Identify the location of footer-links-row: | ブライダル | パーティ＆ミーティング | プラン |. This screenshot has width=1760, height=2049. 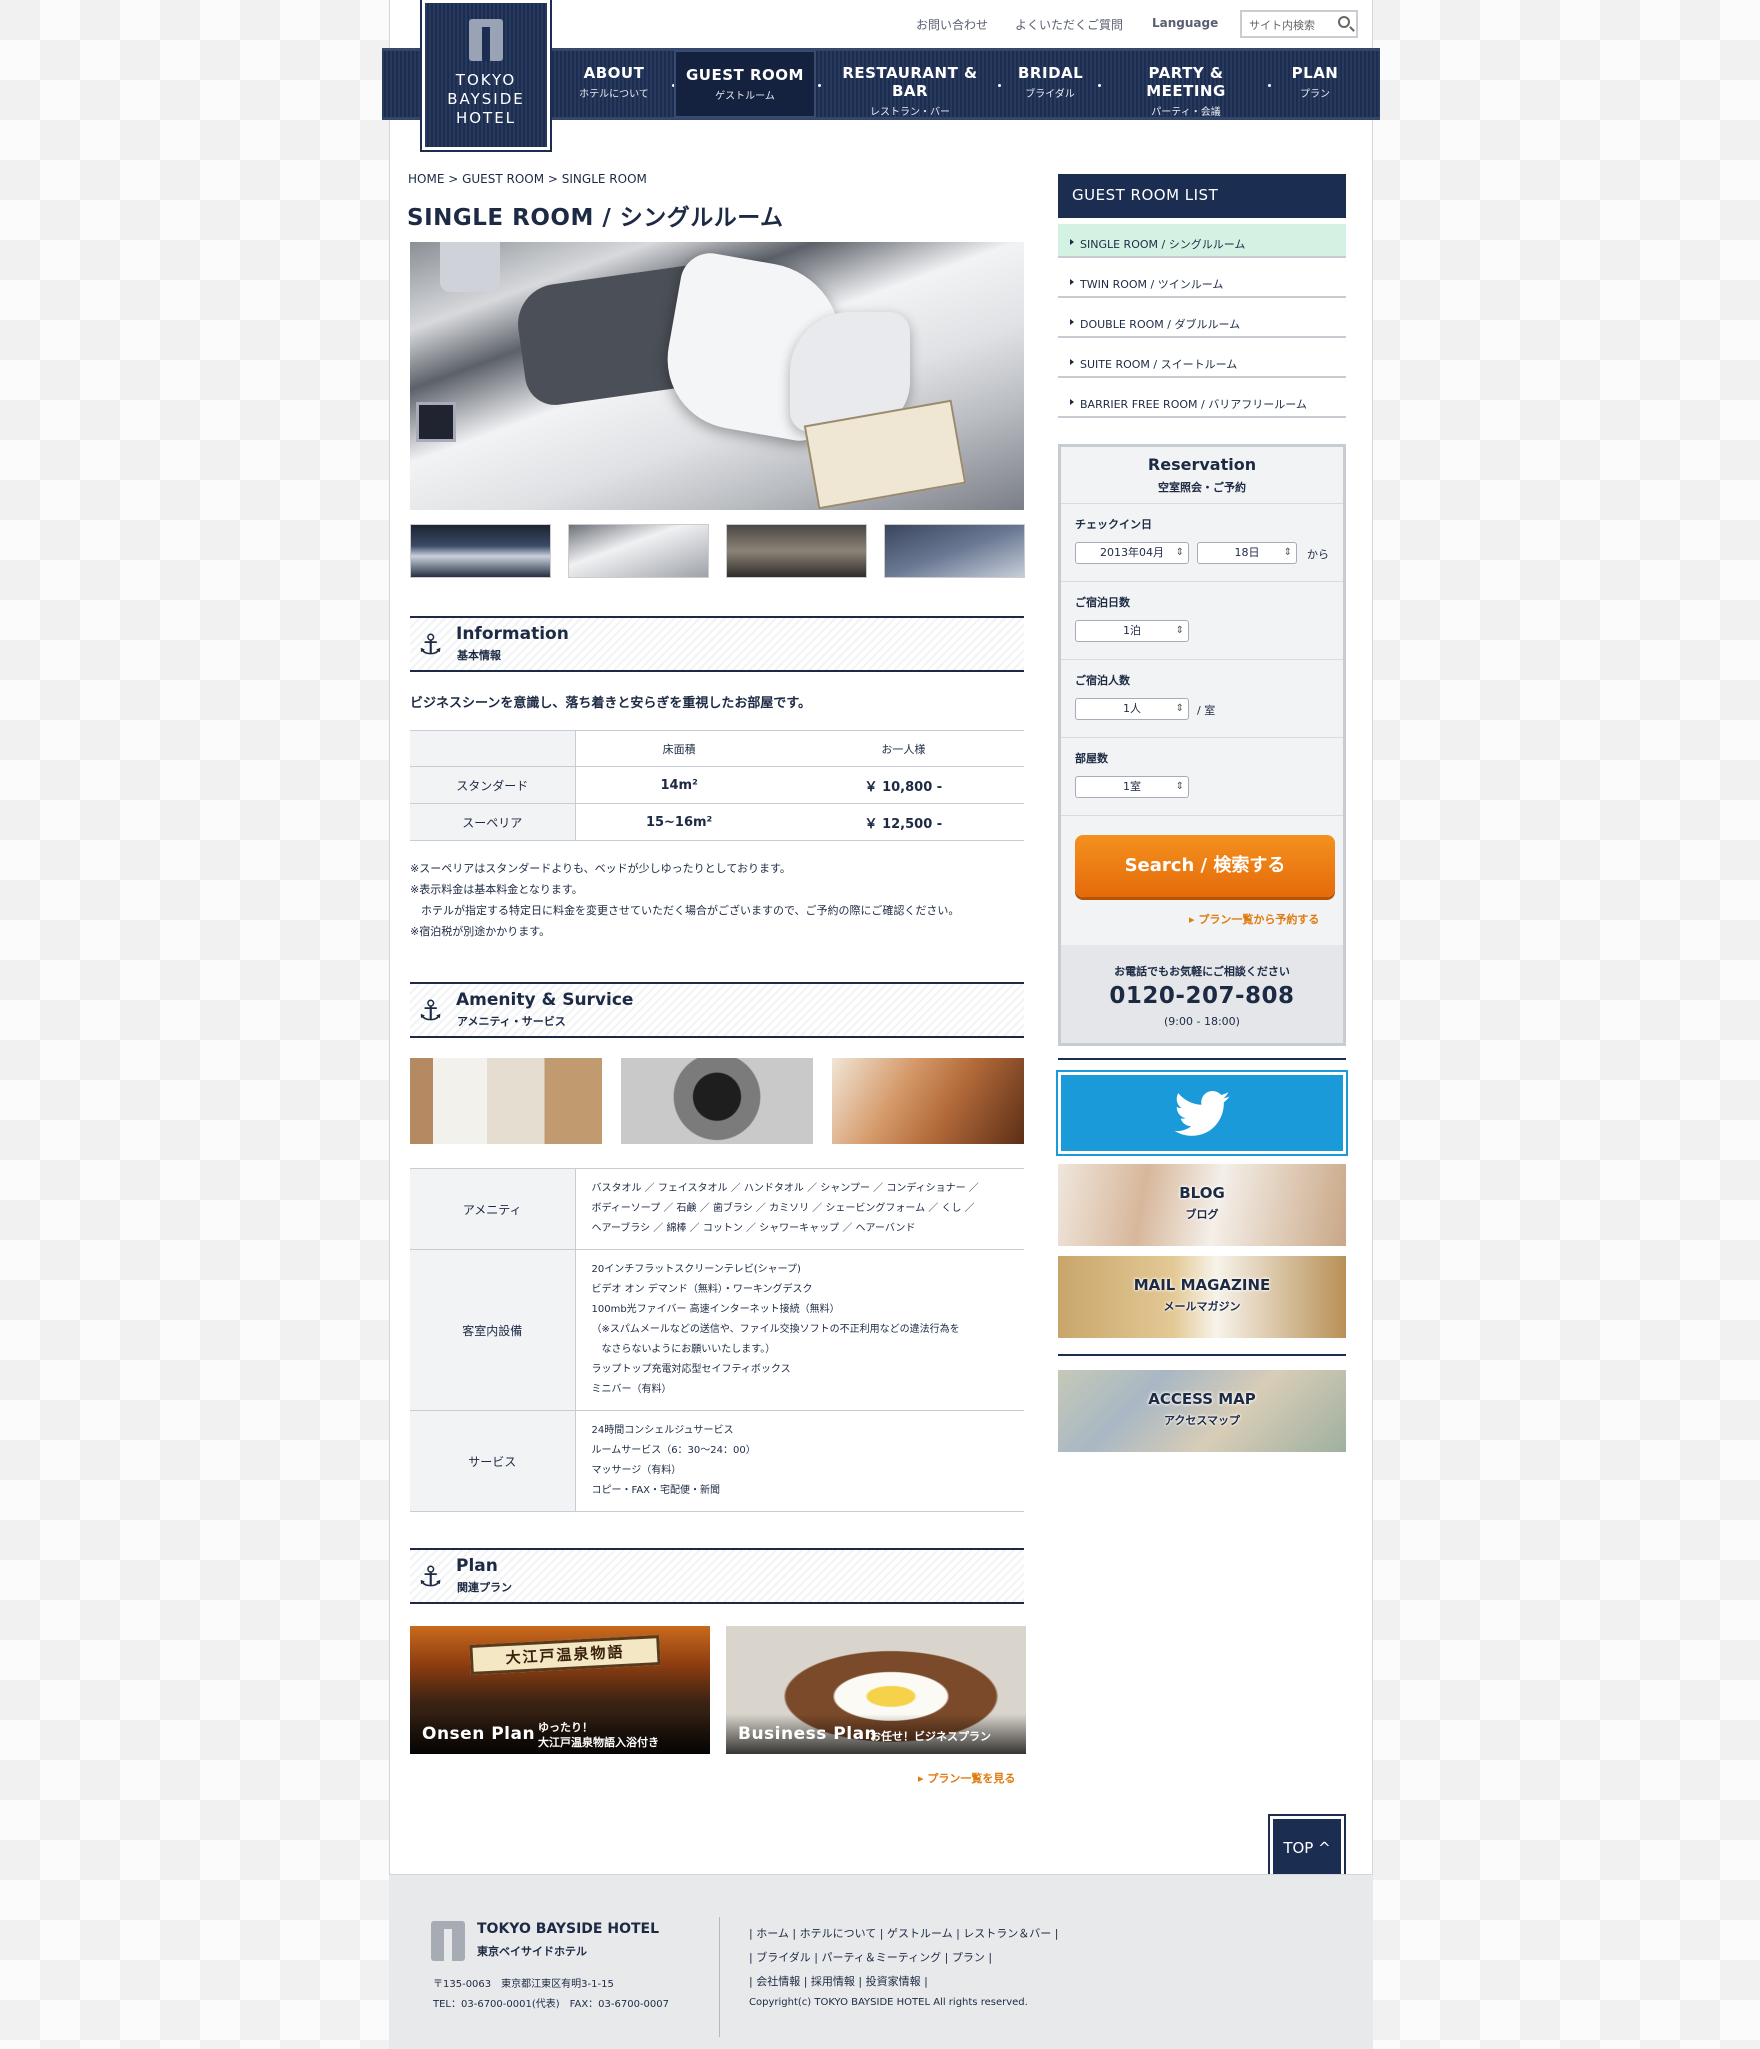
(870, 1957).